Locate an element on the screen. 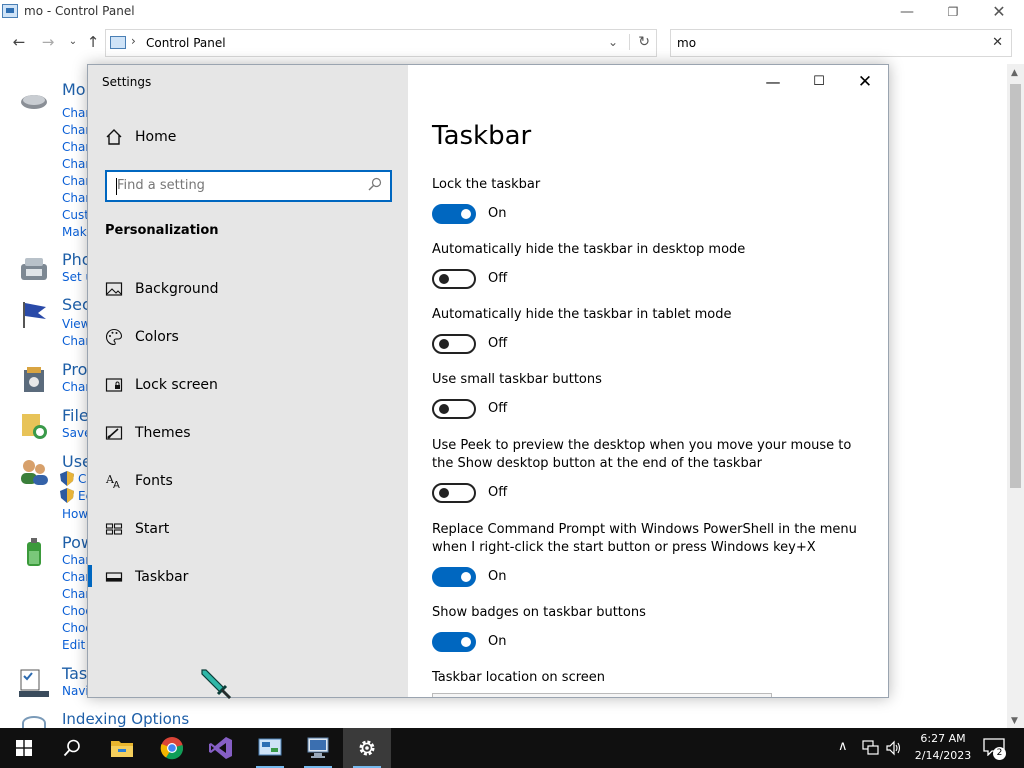 This screenshot has height=768, width=1024. window-title: mo - Control Panel is located at coordinates (79, 11).